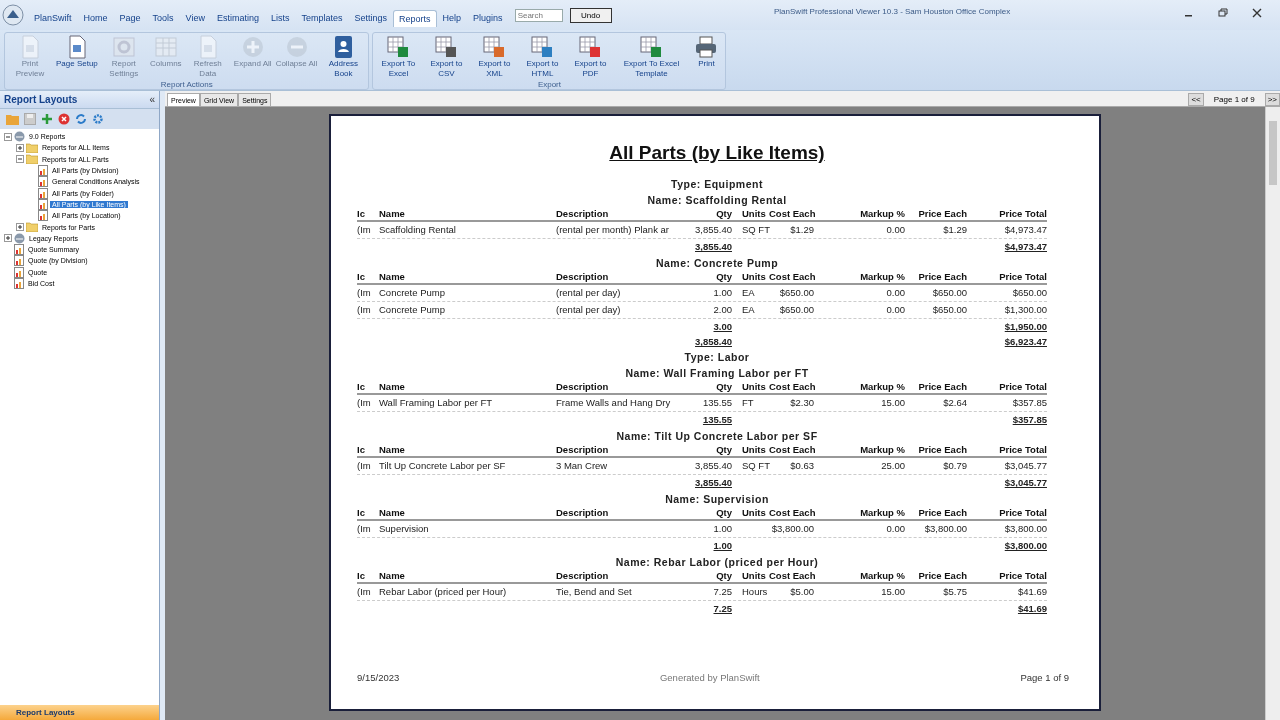 The image size is (1280, 720). What do you see at coordinates (412, 293) in the screenshot?
I see `table-cell-text: Concrete Pump` at bounding box center [412, 293].